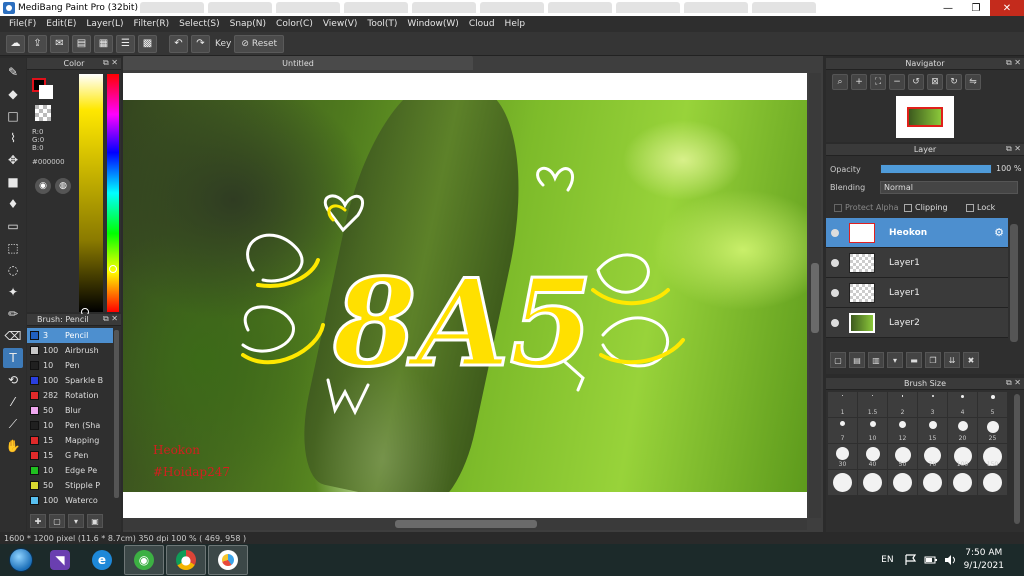  What do you see at coordinates (971, 360) in the screenshot?
I see `trash-icon: ✖` at bounding box center [971, 360].